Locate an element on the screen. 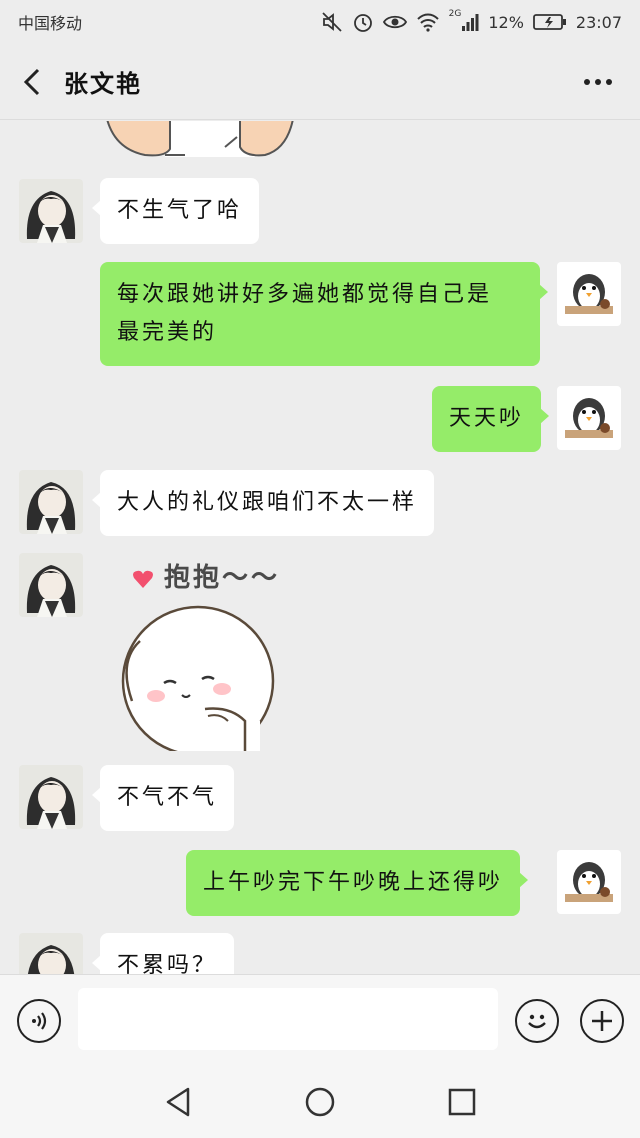 The image size is (640, 1138). message-bubble: 上午吵完下午吵晚上还得吵 is located at coordinates (357, 883).